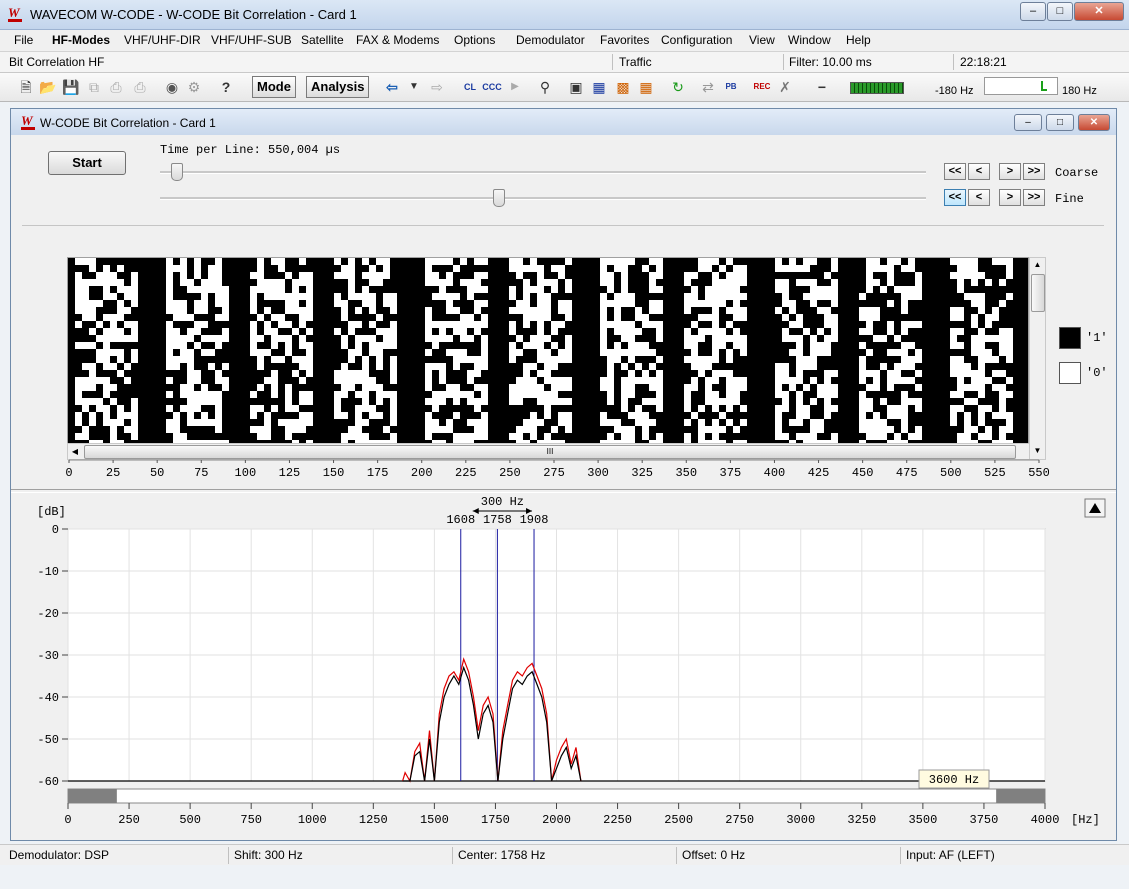  What do you see at coordinates (550, 40) in the screenshot?
I see `menu-demodulator: Demodulator` at bounding box center [550, 40].